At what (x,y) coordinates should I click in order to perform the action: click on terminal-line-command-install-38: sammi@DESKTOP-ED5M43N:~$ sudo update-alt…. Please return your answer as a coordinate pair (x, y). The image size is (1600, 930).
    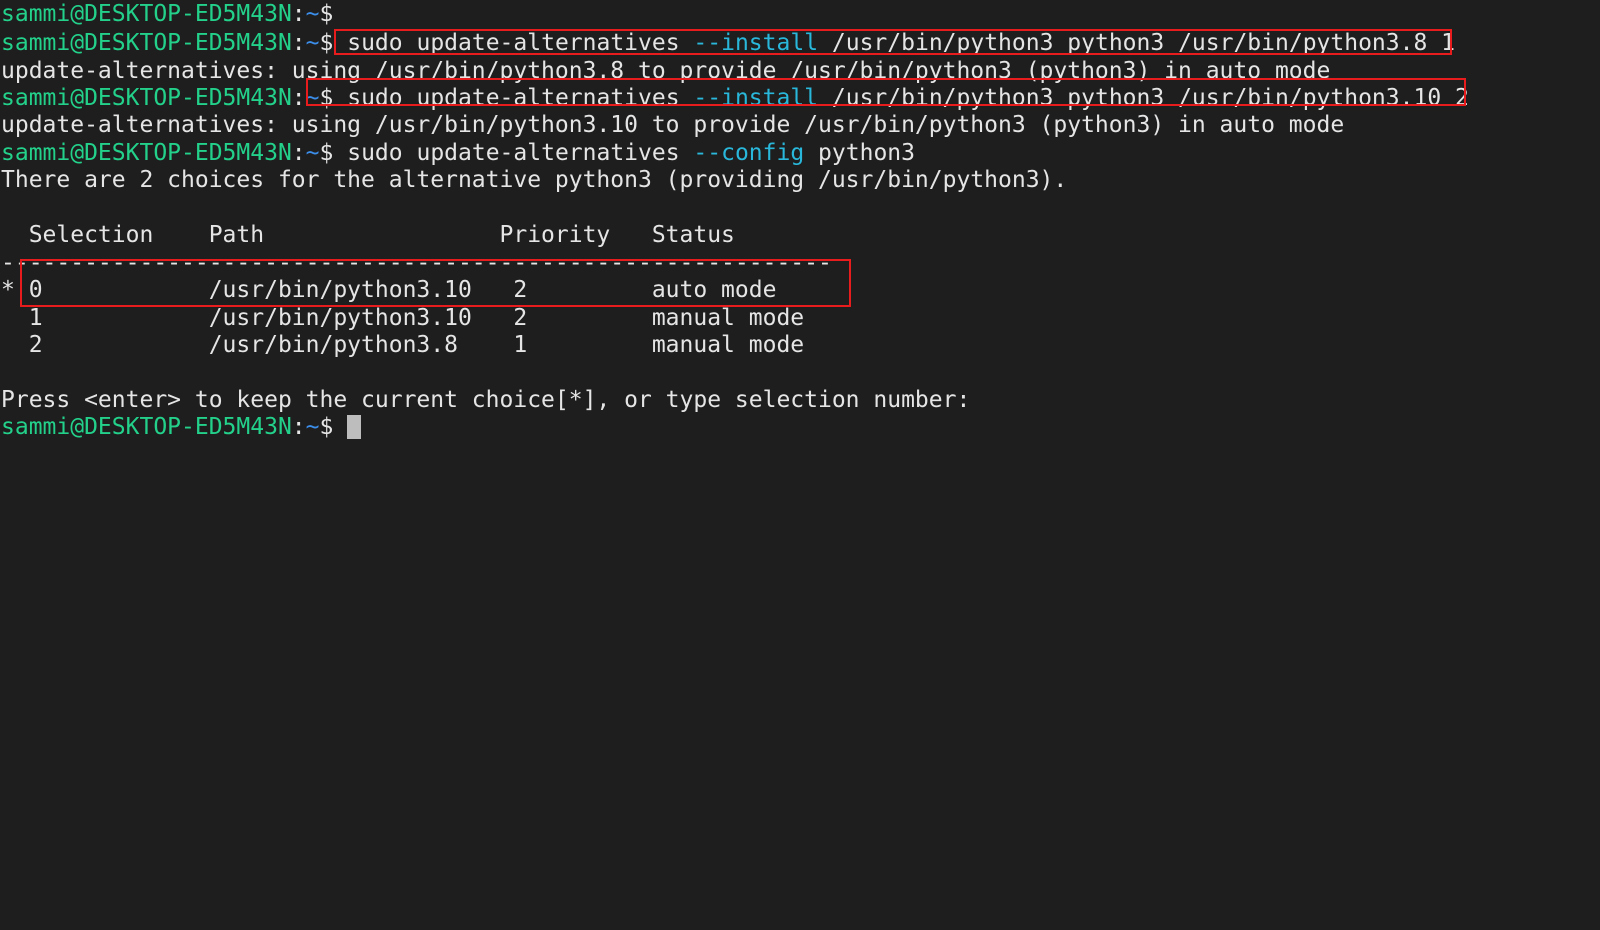
    Looking at the image, I should click on (728, 43).